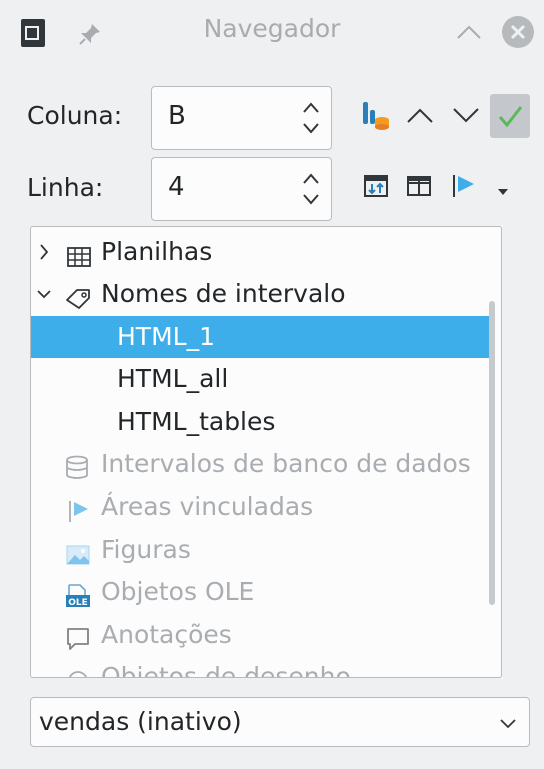  Describe the element at coordinates (262, 337) in the screenshot. I see `tree-item-html-1: HTML_1` at that location.